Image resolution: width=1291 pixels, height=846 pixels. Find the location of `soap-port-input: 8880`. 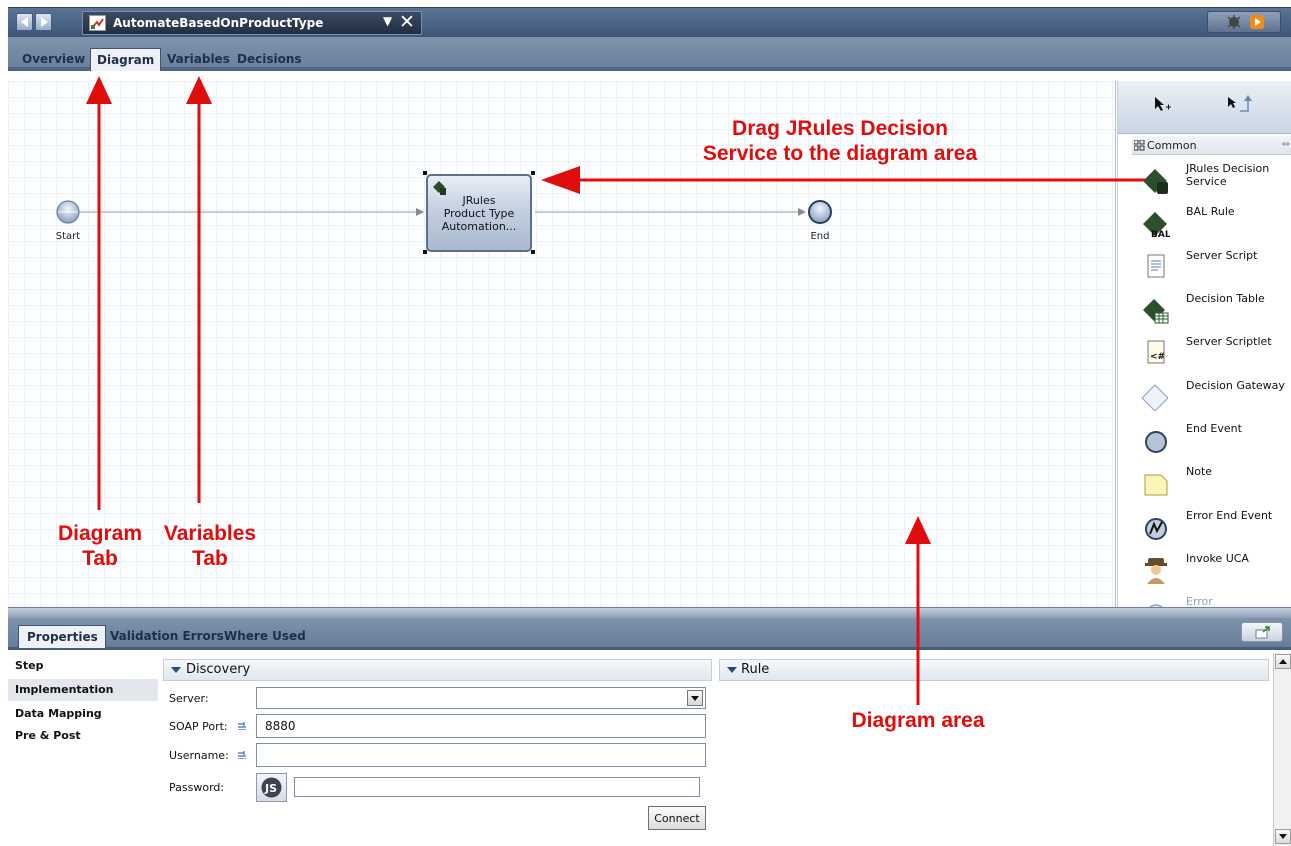

soap-port-input: 8880 is located at coordinates (481, 726).